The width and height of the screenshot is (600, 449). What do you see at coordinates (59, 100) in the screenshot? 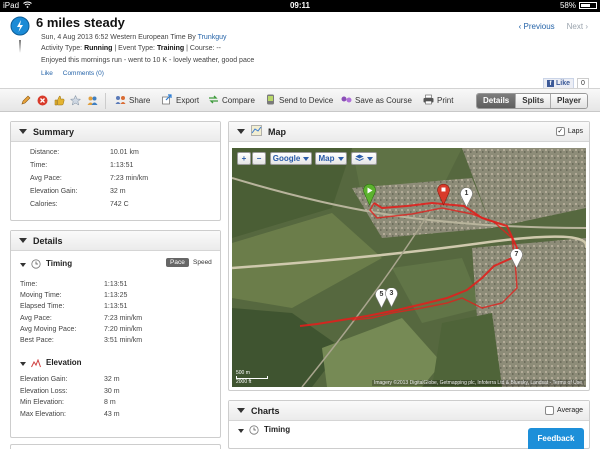
I see `thumbs-up-icon` at bounding box center [59, 100].